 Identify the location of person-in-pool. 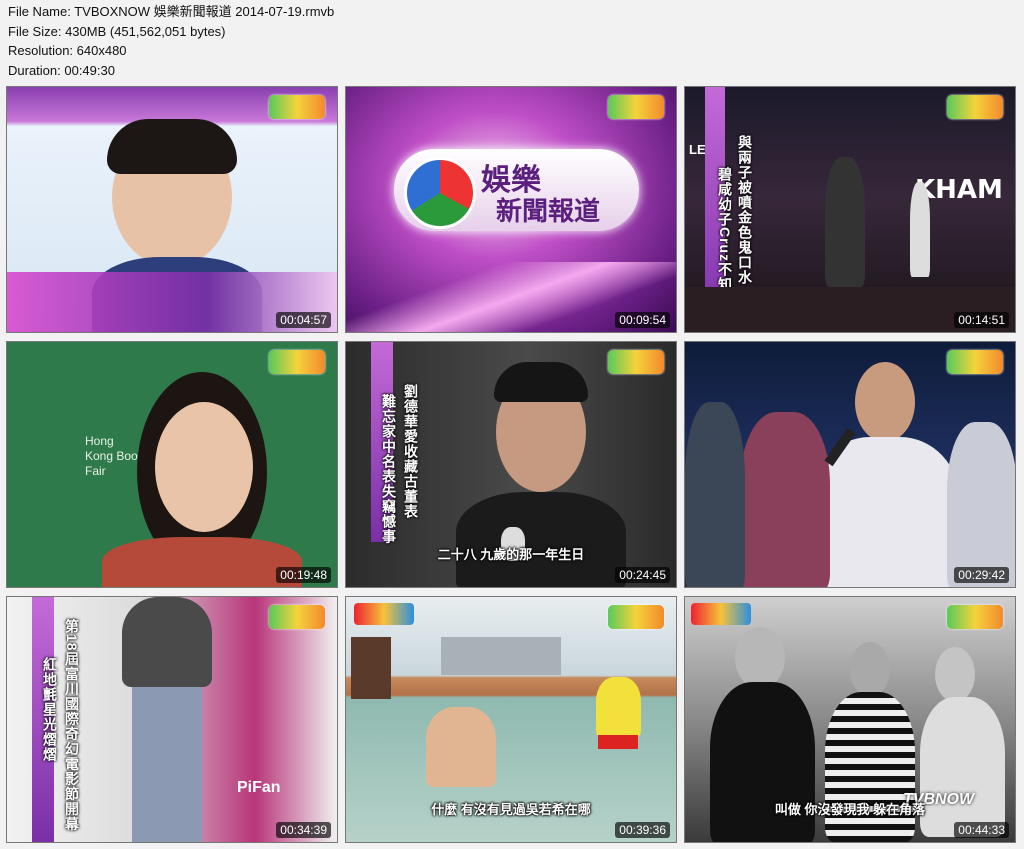
(461, 747).